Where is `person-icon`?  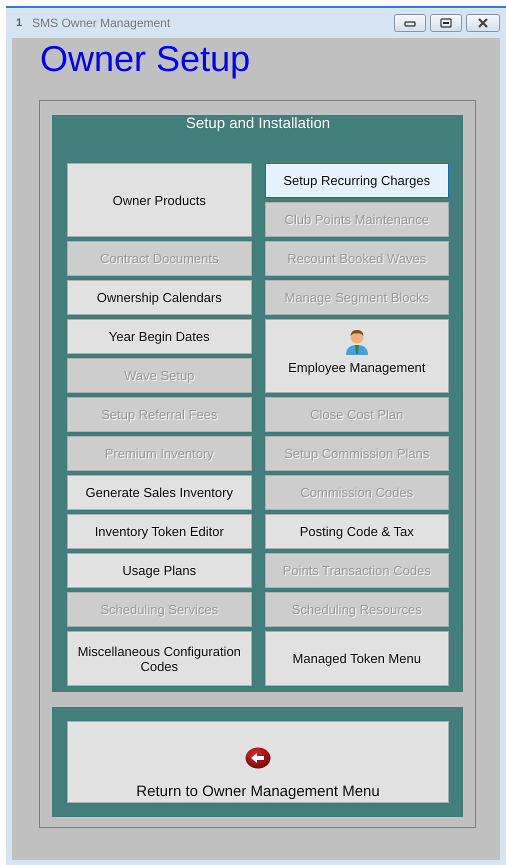
person-icon is located at coordinates (357, 342).